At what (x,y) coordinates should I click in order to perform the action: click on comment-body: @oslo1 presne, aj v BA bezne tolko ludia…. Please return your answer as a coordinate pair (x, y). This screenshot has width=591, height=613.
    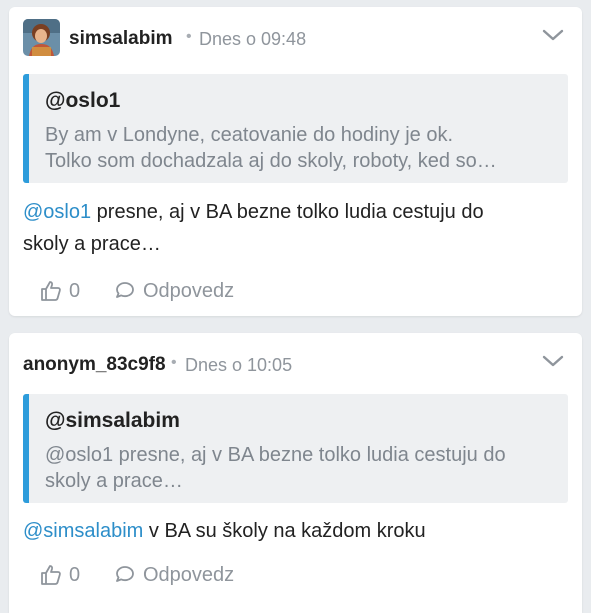
    Looking at the image, I should click on (293, 228).